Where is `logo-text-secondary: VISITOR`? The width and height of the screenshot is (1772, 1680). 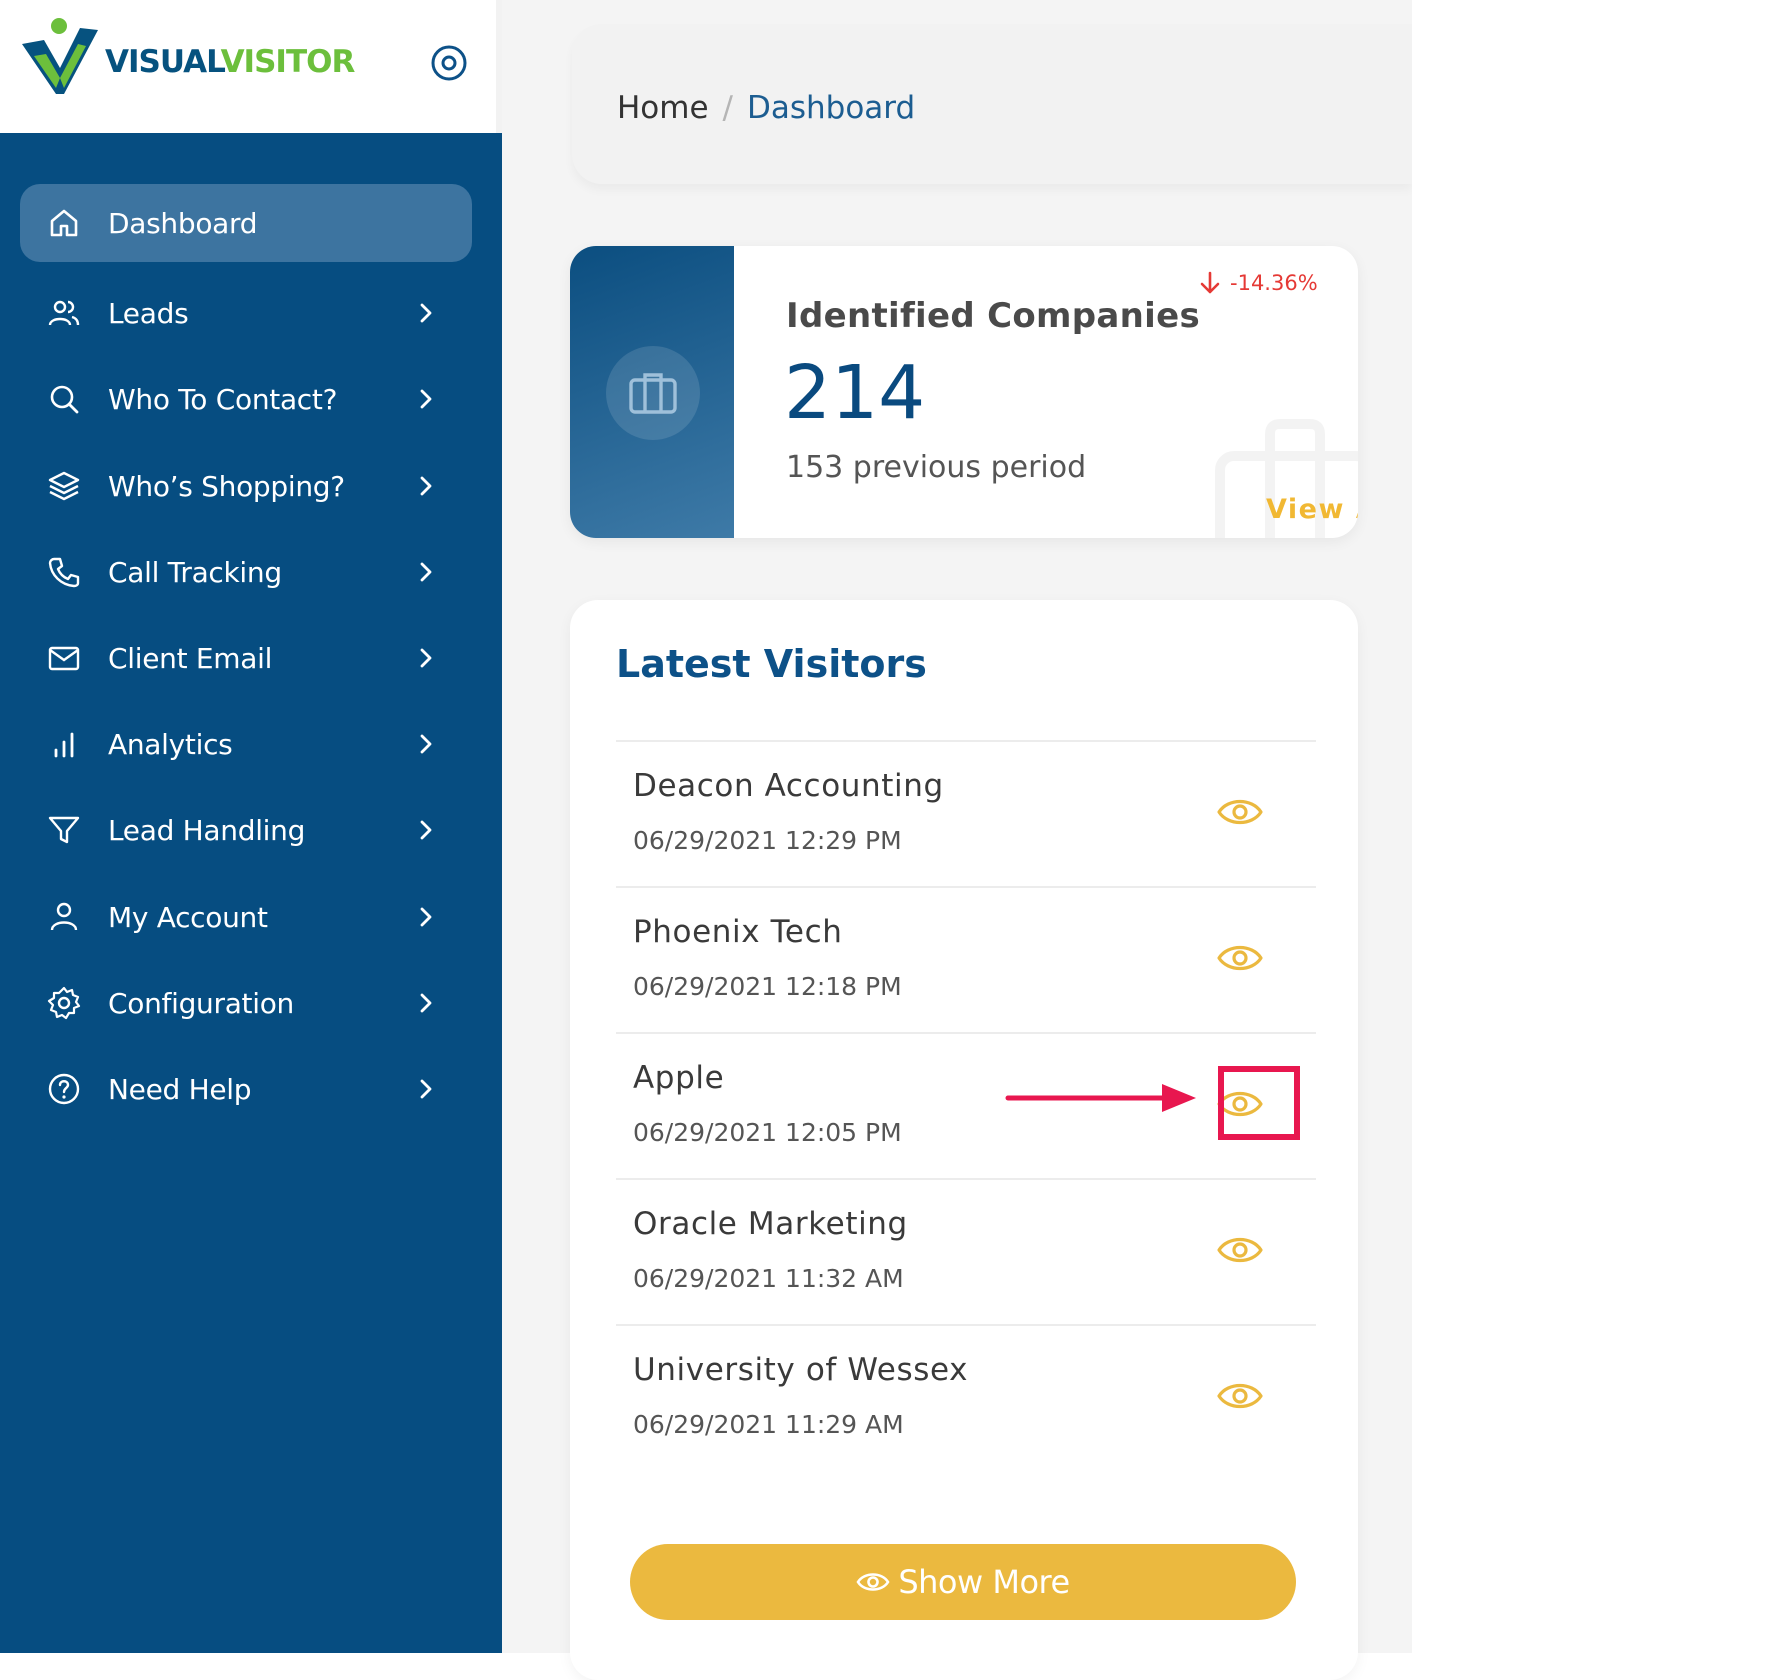
logo-text-secondary: VISITOR is located at coordinates (288, 62).